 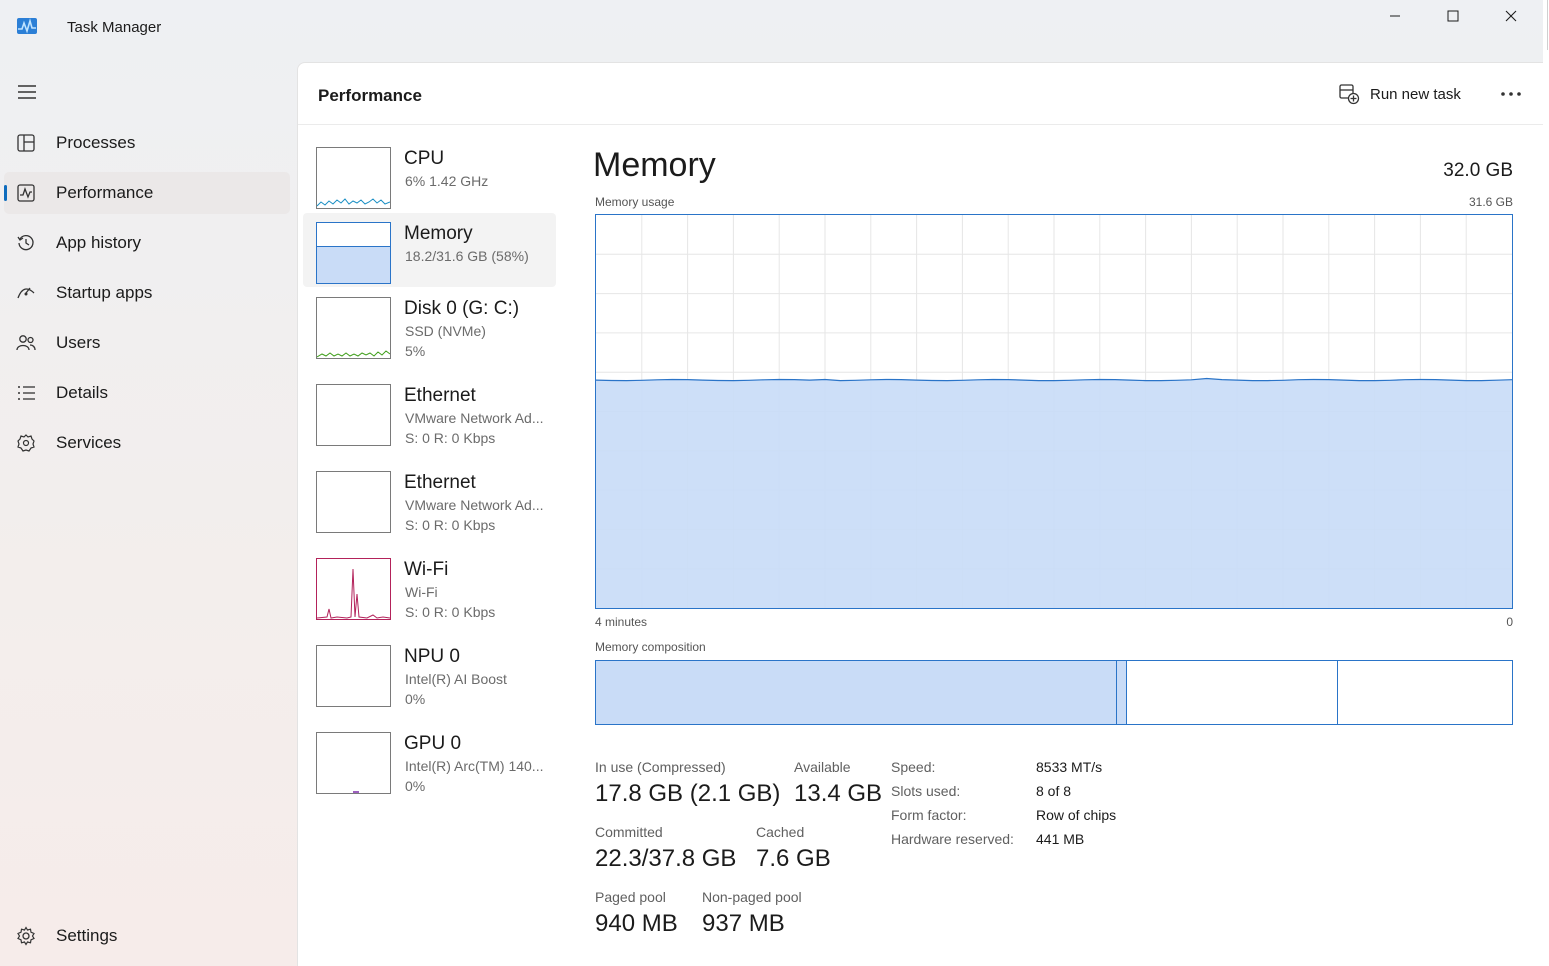 What do you see at coordinates (353, 589) in the screenshot?
I see `wifi-thumbnail-graph` at bounding box center [353, 589].